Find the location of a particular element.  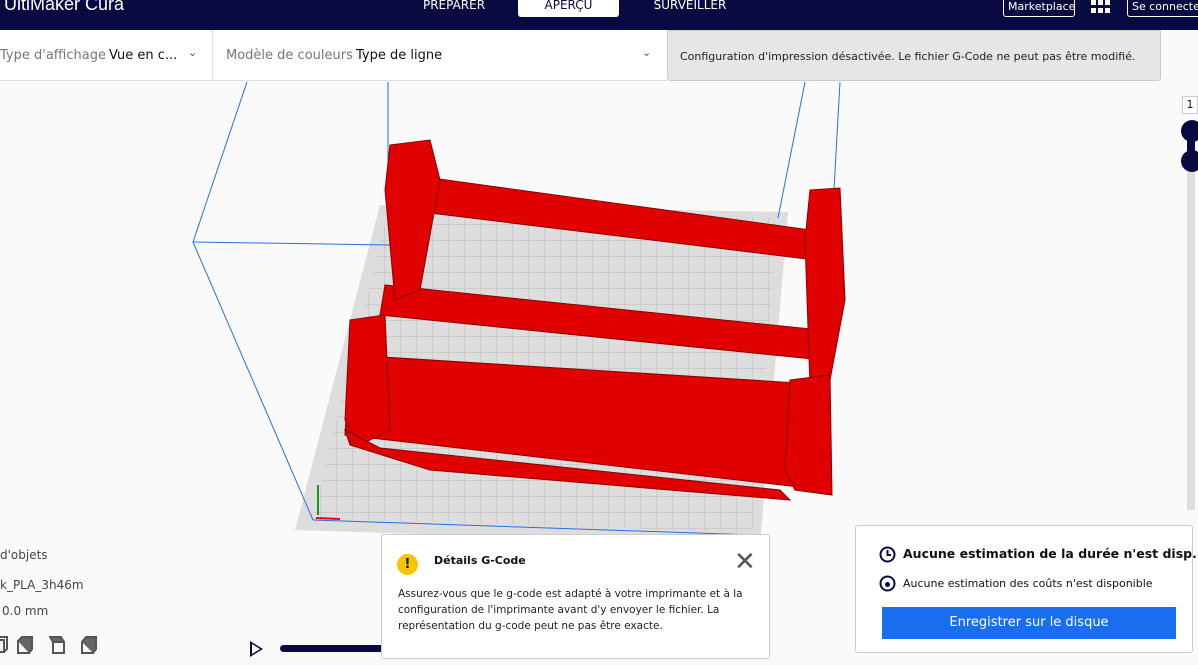

play-icon is located at coordinates (256, 649).